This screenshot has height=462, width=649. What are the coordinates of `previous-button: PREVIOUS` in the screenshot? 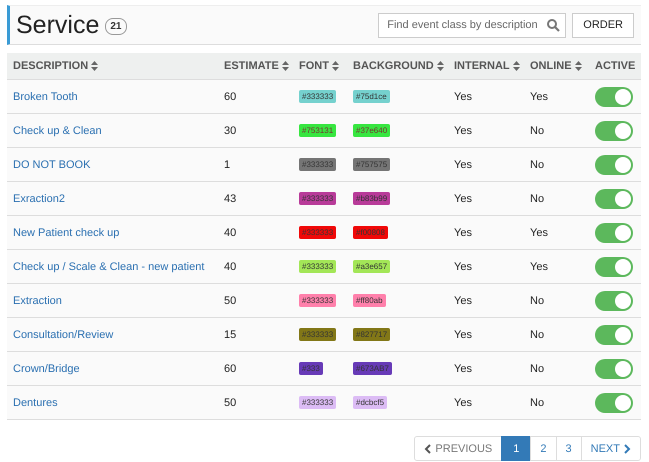 It's located at (458, 448).